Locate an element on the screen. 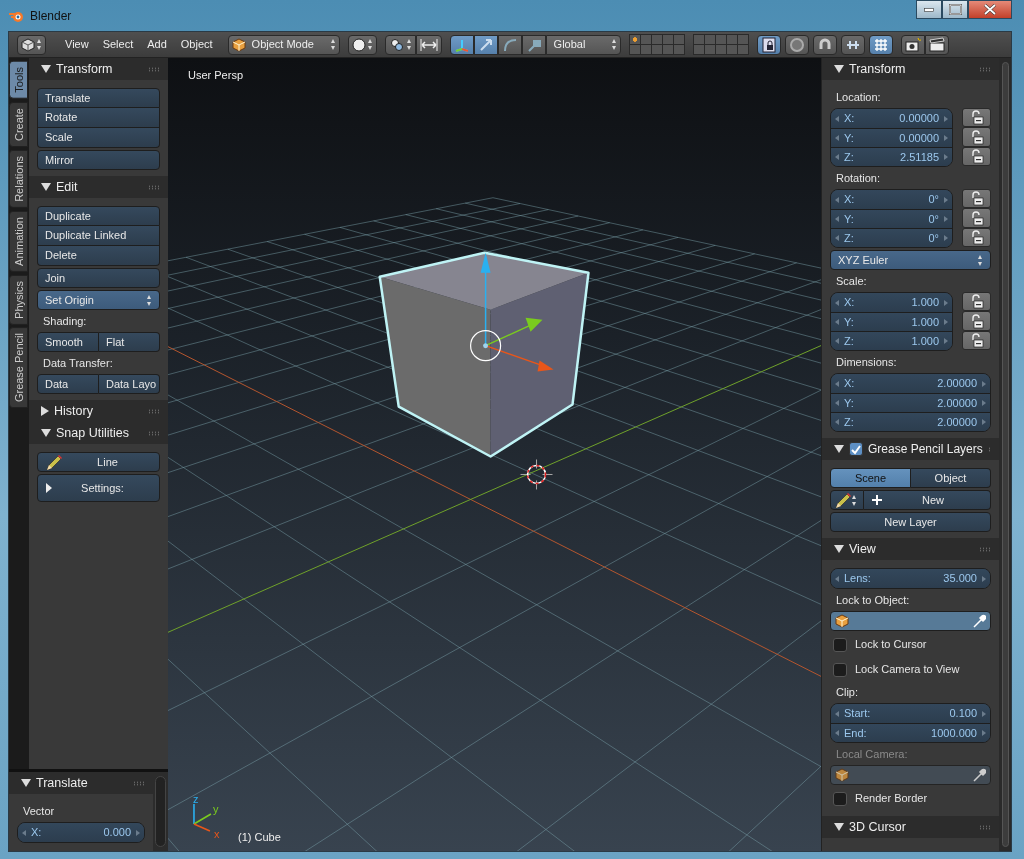  render-animation-button is located at coordinates (936, 44).